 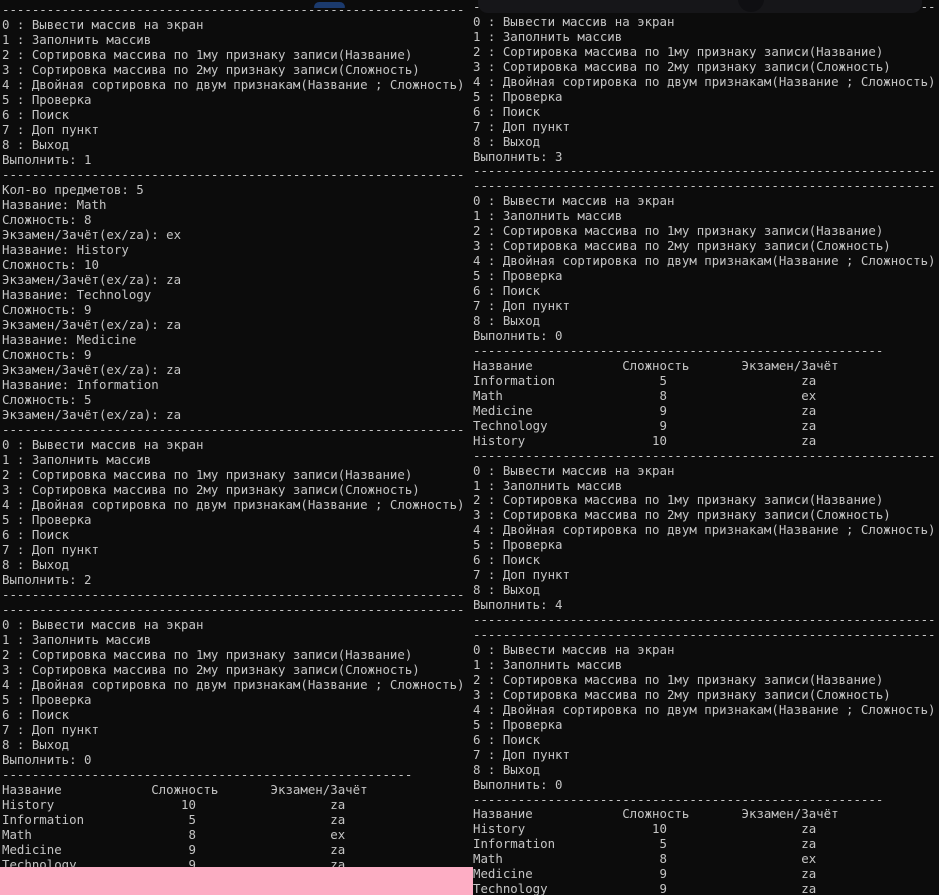 I want to click on window-shadow-artifact, so click(x=700, y=6).